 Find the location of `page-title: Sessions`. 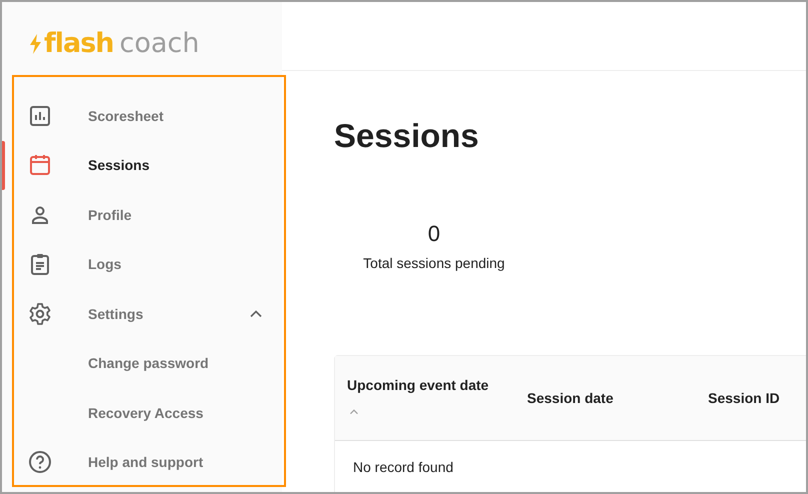

page-title: Sessions is located at coordinates (407, 136).